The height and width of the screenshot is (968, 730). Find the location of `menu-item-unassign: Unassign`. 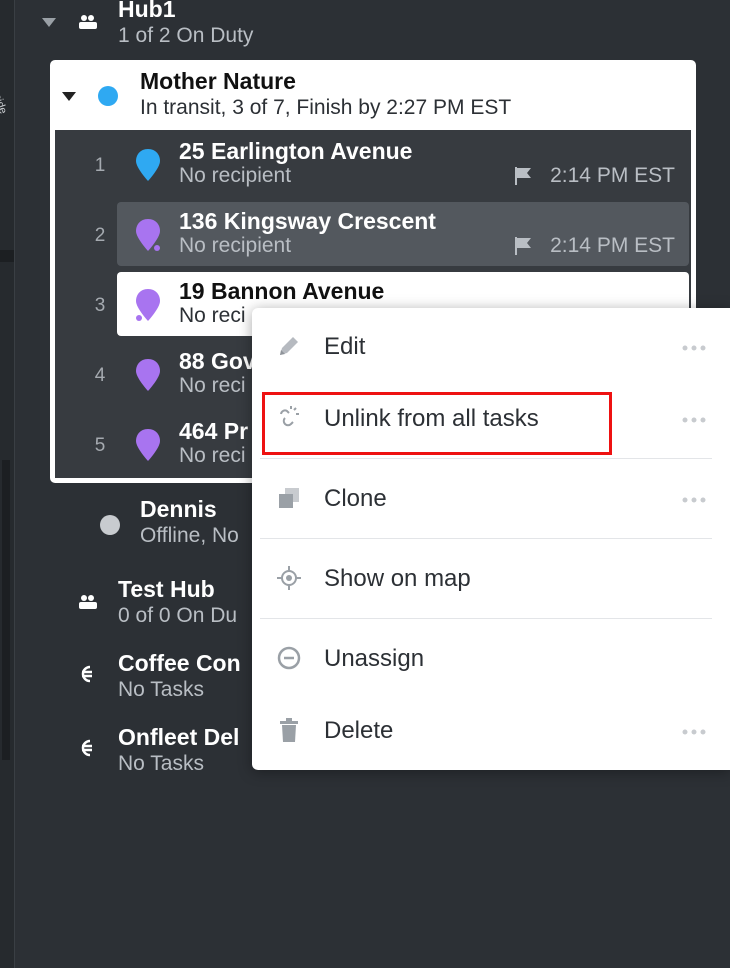

menu-item-unassign: Unassign is located at coordinates (491, 658).